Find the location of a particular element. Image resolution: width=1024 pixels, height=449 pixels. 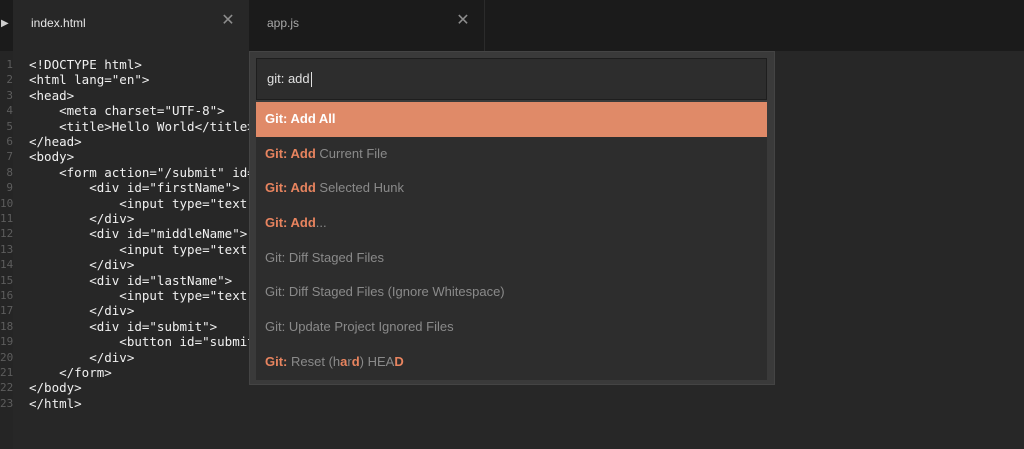

line-number: 21 is located at coordinates (6, 372).